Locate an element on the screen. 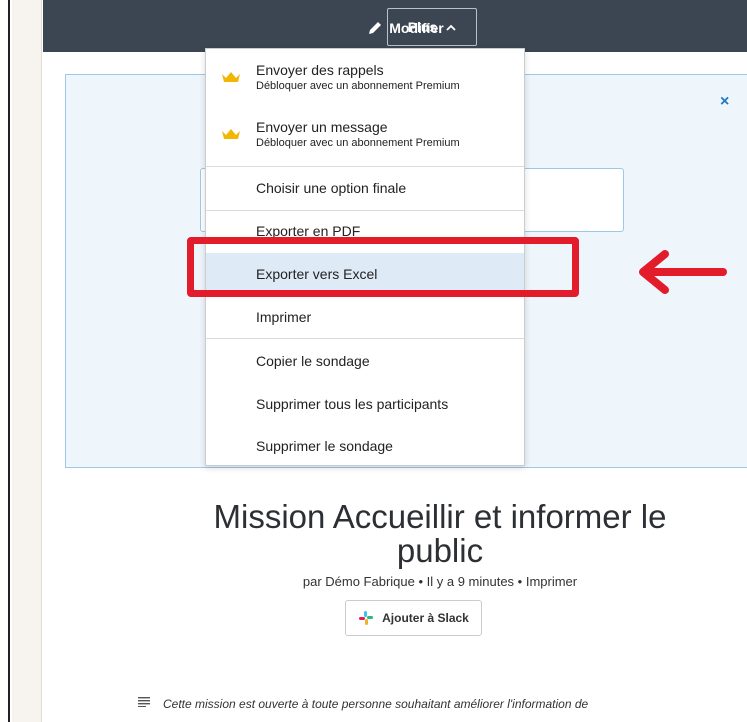 Image resolution: width=747 pixels, height=722 pixels. chevron-up-icon is located at coordinates (451, 27).